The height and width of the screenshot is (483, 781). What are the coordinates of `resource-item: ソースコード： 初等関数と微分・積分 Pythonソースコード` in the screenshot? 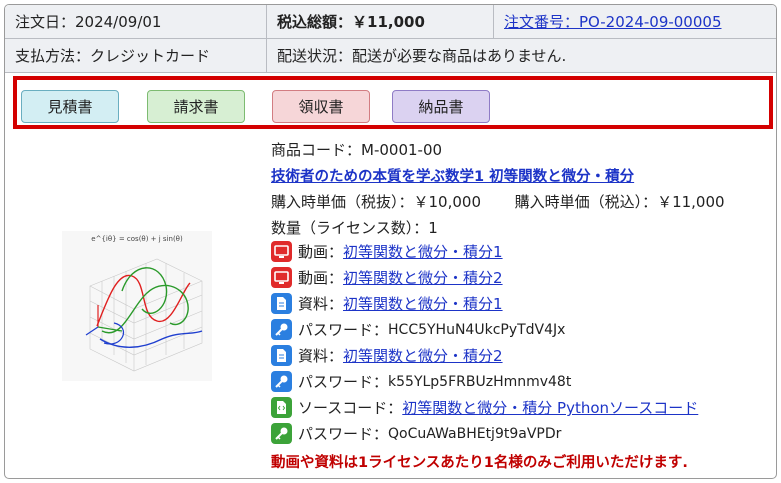 It's located at (484, 407).